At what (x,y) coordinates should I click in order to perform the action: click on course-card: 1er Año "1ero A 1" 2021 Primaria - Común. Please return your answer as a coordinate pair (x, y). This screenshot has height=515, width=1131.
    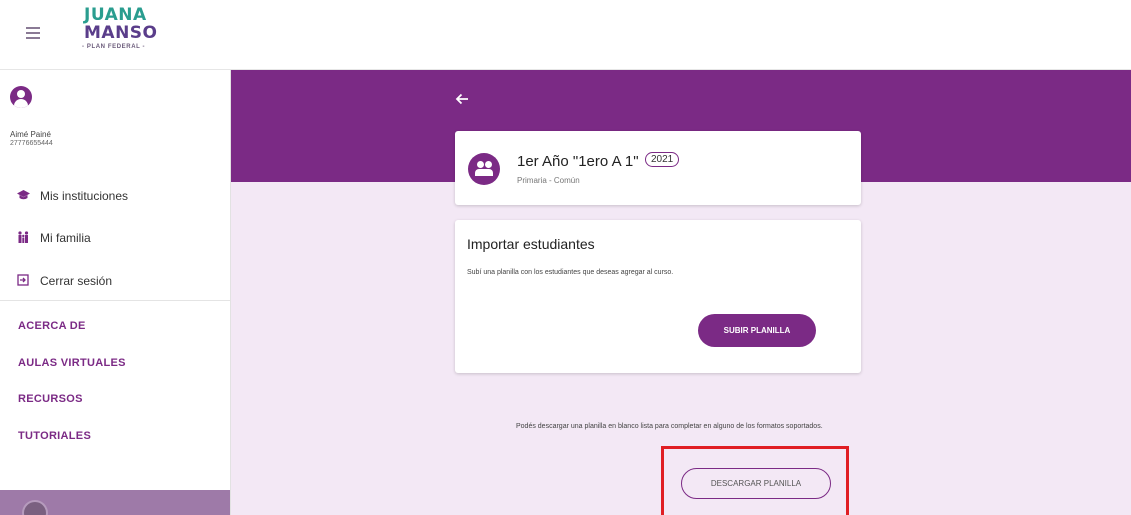
    Looking at the image, I should click on (658, 168).